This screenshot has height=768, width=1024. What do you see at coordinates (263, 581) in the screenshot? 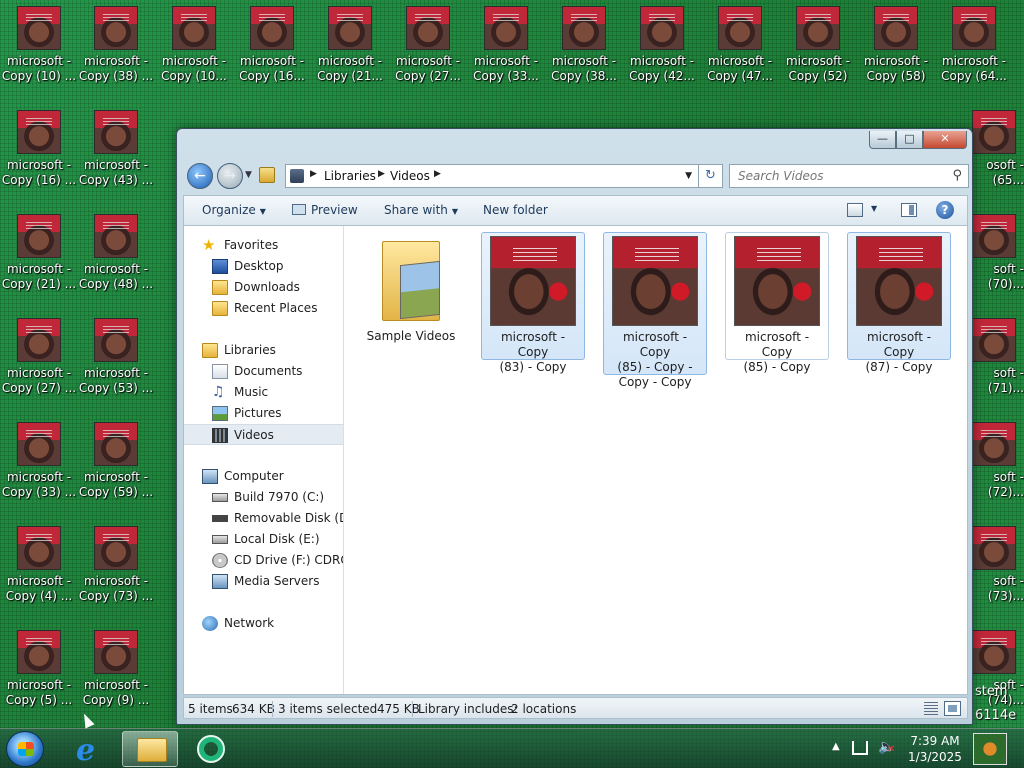
I see `nav-media-servers: Media Servers` at bounding box center [263, 581].